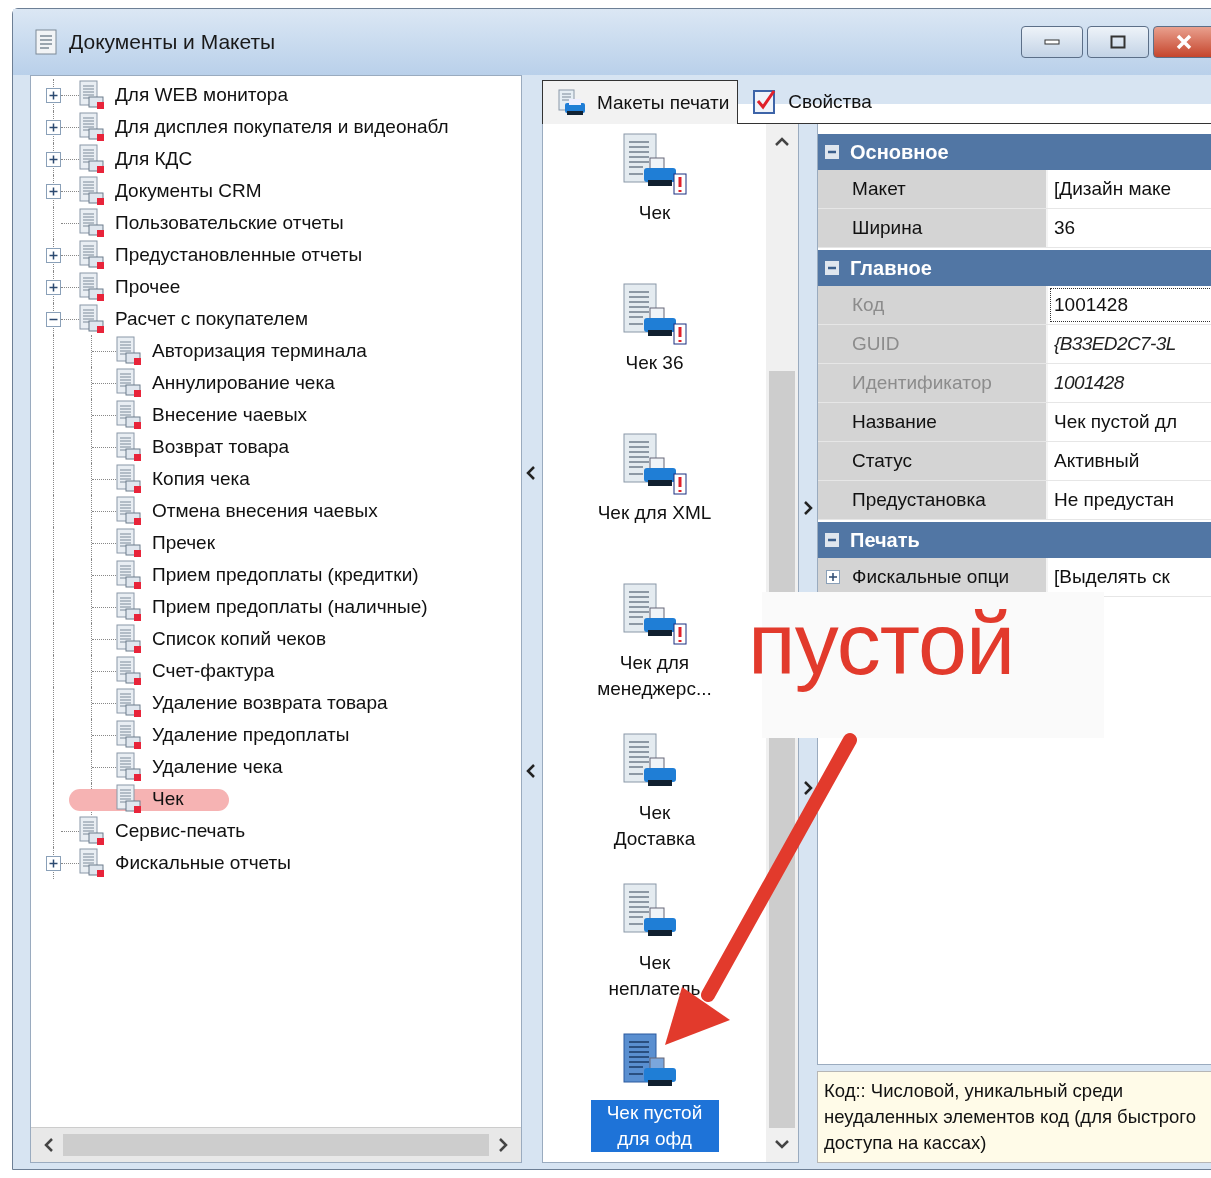 Image resolution: width=1211 pixels, height=1178 pixels. I want to click on close-button, so click(1182, 42).